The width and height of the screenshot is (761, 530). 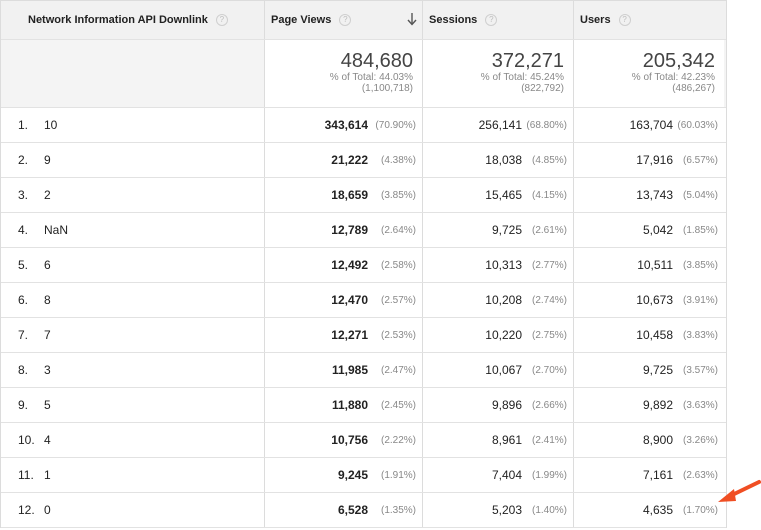 I want to click on dimension-cell: 3. 2, so click(x=132, y=195).